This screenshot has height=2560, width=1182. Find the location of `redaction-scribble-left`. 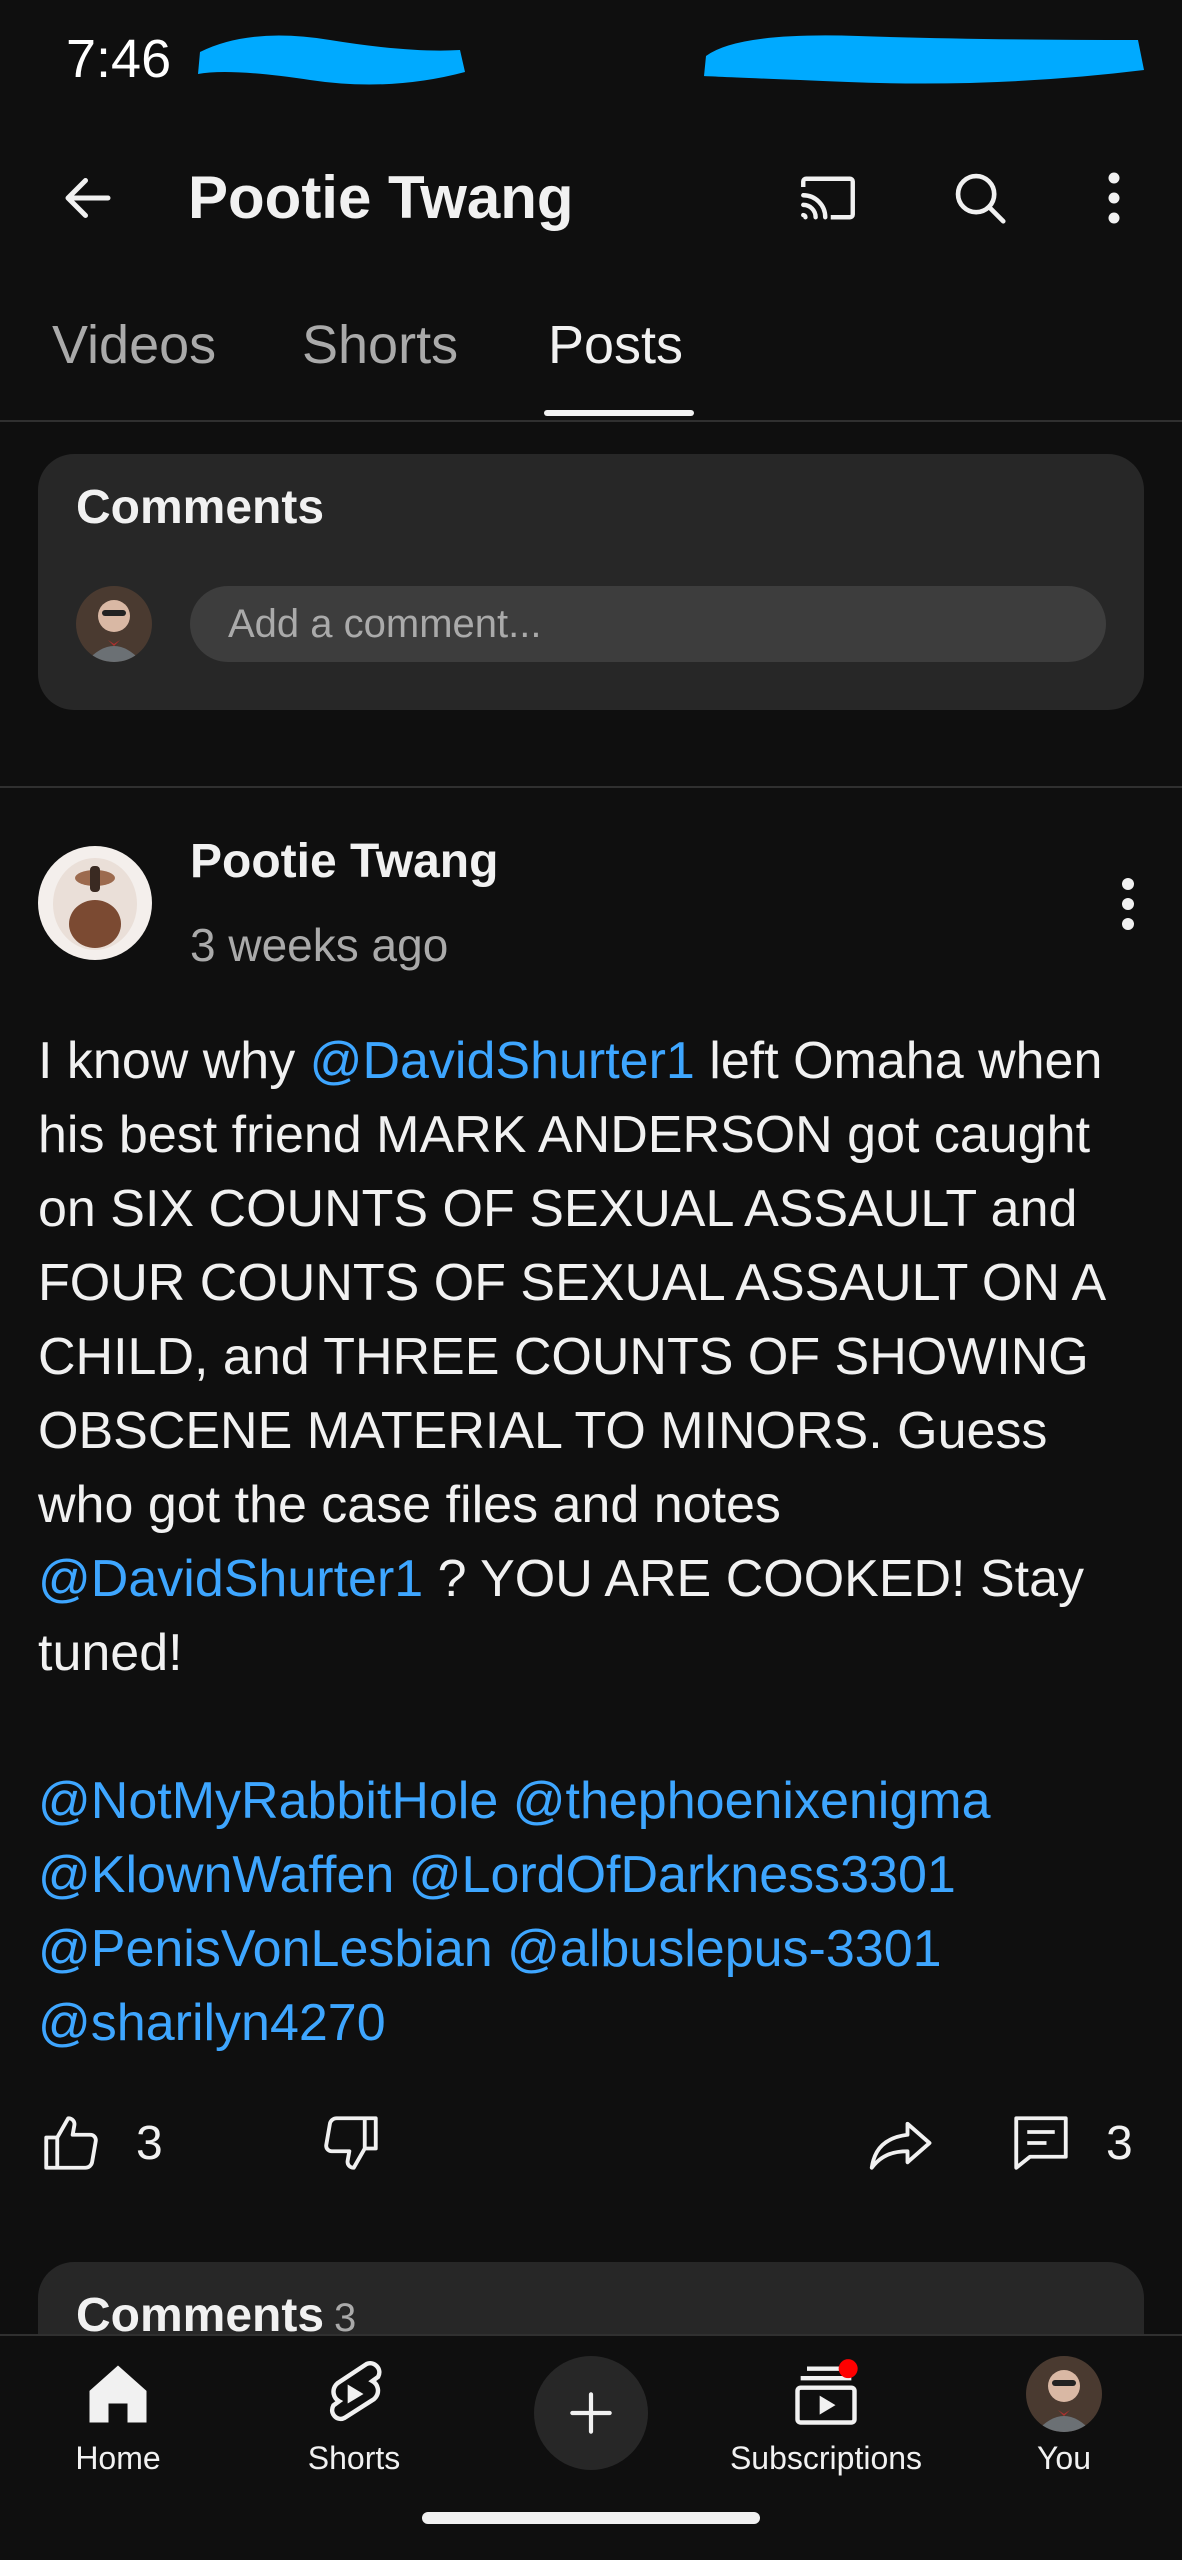

redaction-scribble-left is located at coordinates (331, 60).